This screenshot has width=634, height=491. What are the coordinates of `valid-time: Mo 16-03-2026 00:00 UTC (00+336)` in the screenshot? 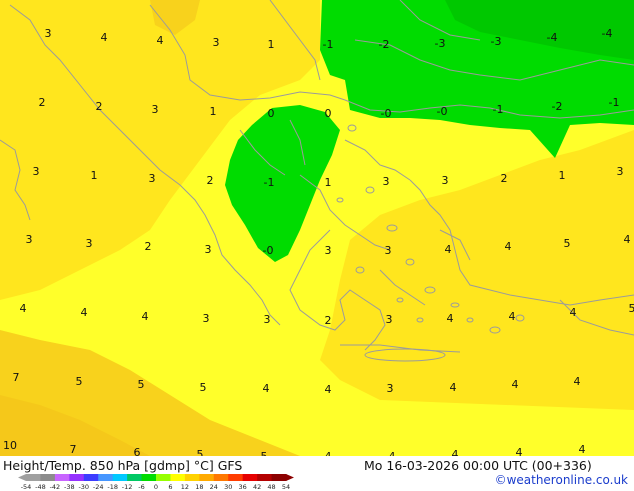 It's located at (478, 465).